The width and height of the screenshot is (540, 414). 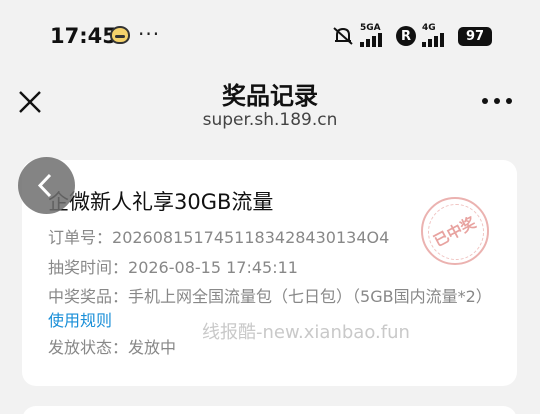 I want to click on signal-4g-icon: 4G, so click(x=437, y=35).